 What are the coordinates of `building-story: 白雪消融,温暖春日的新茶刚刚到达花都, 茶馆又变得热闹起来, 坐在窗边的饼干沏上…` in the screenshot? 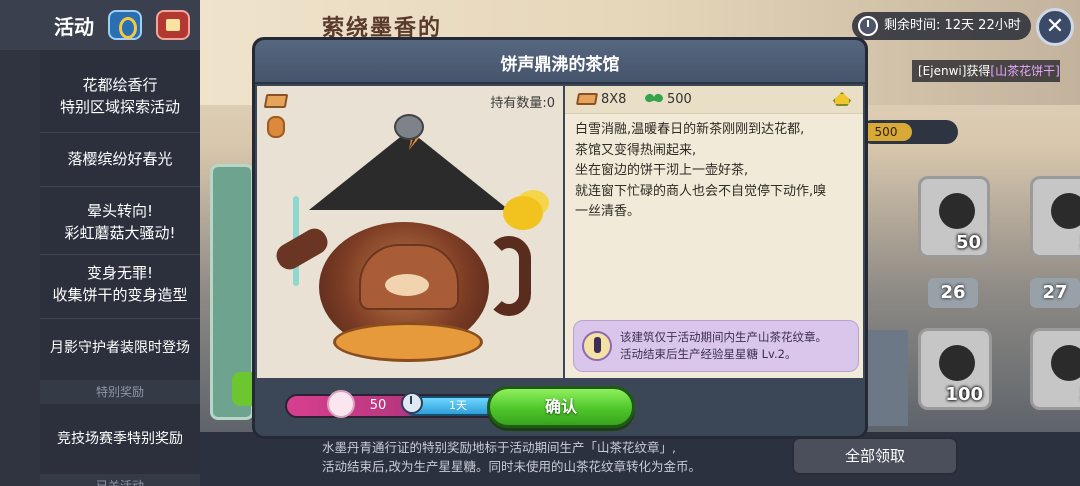 It's located at (716, 171).